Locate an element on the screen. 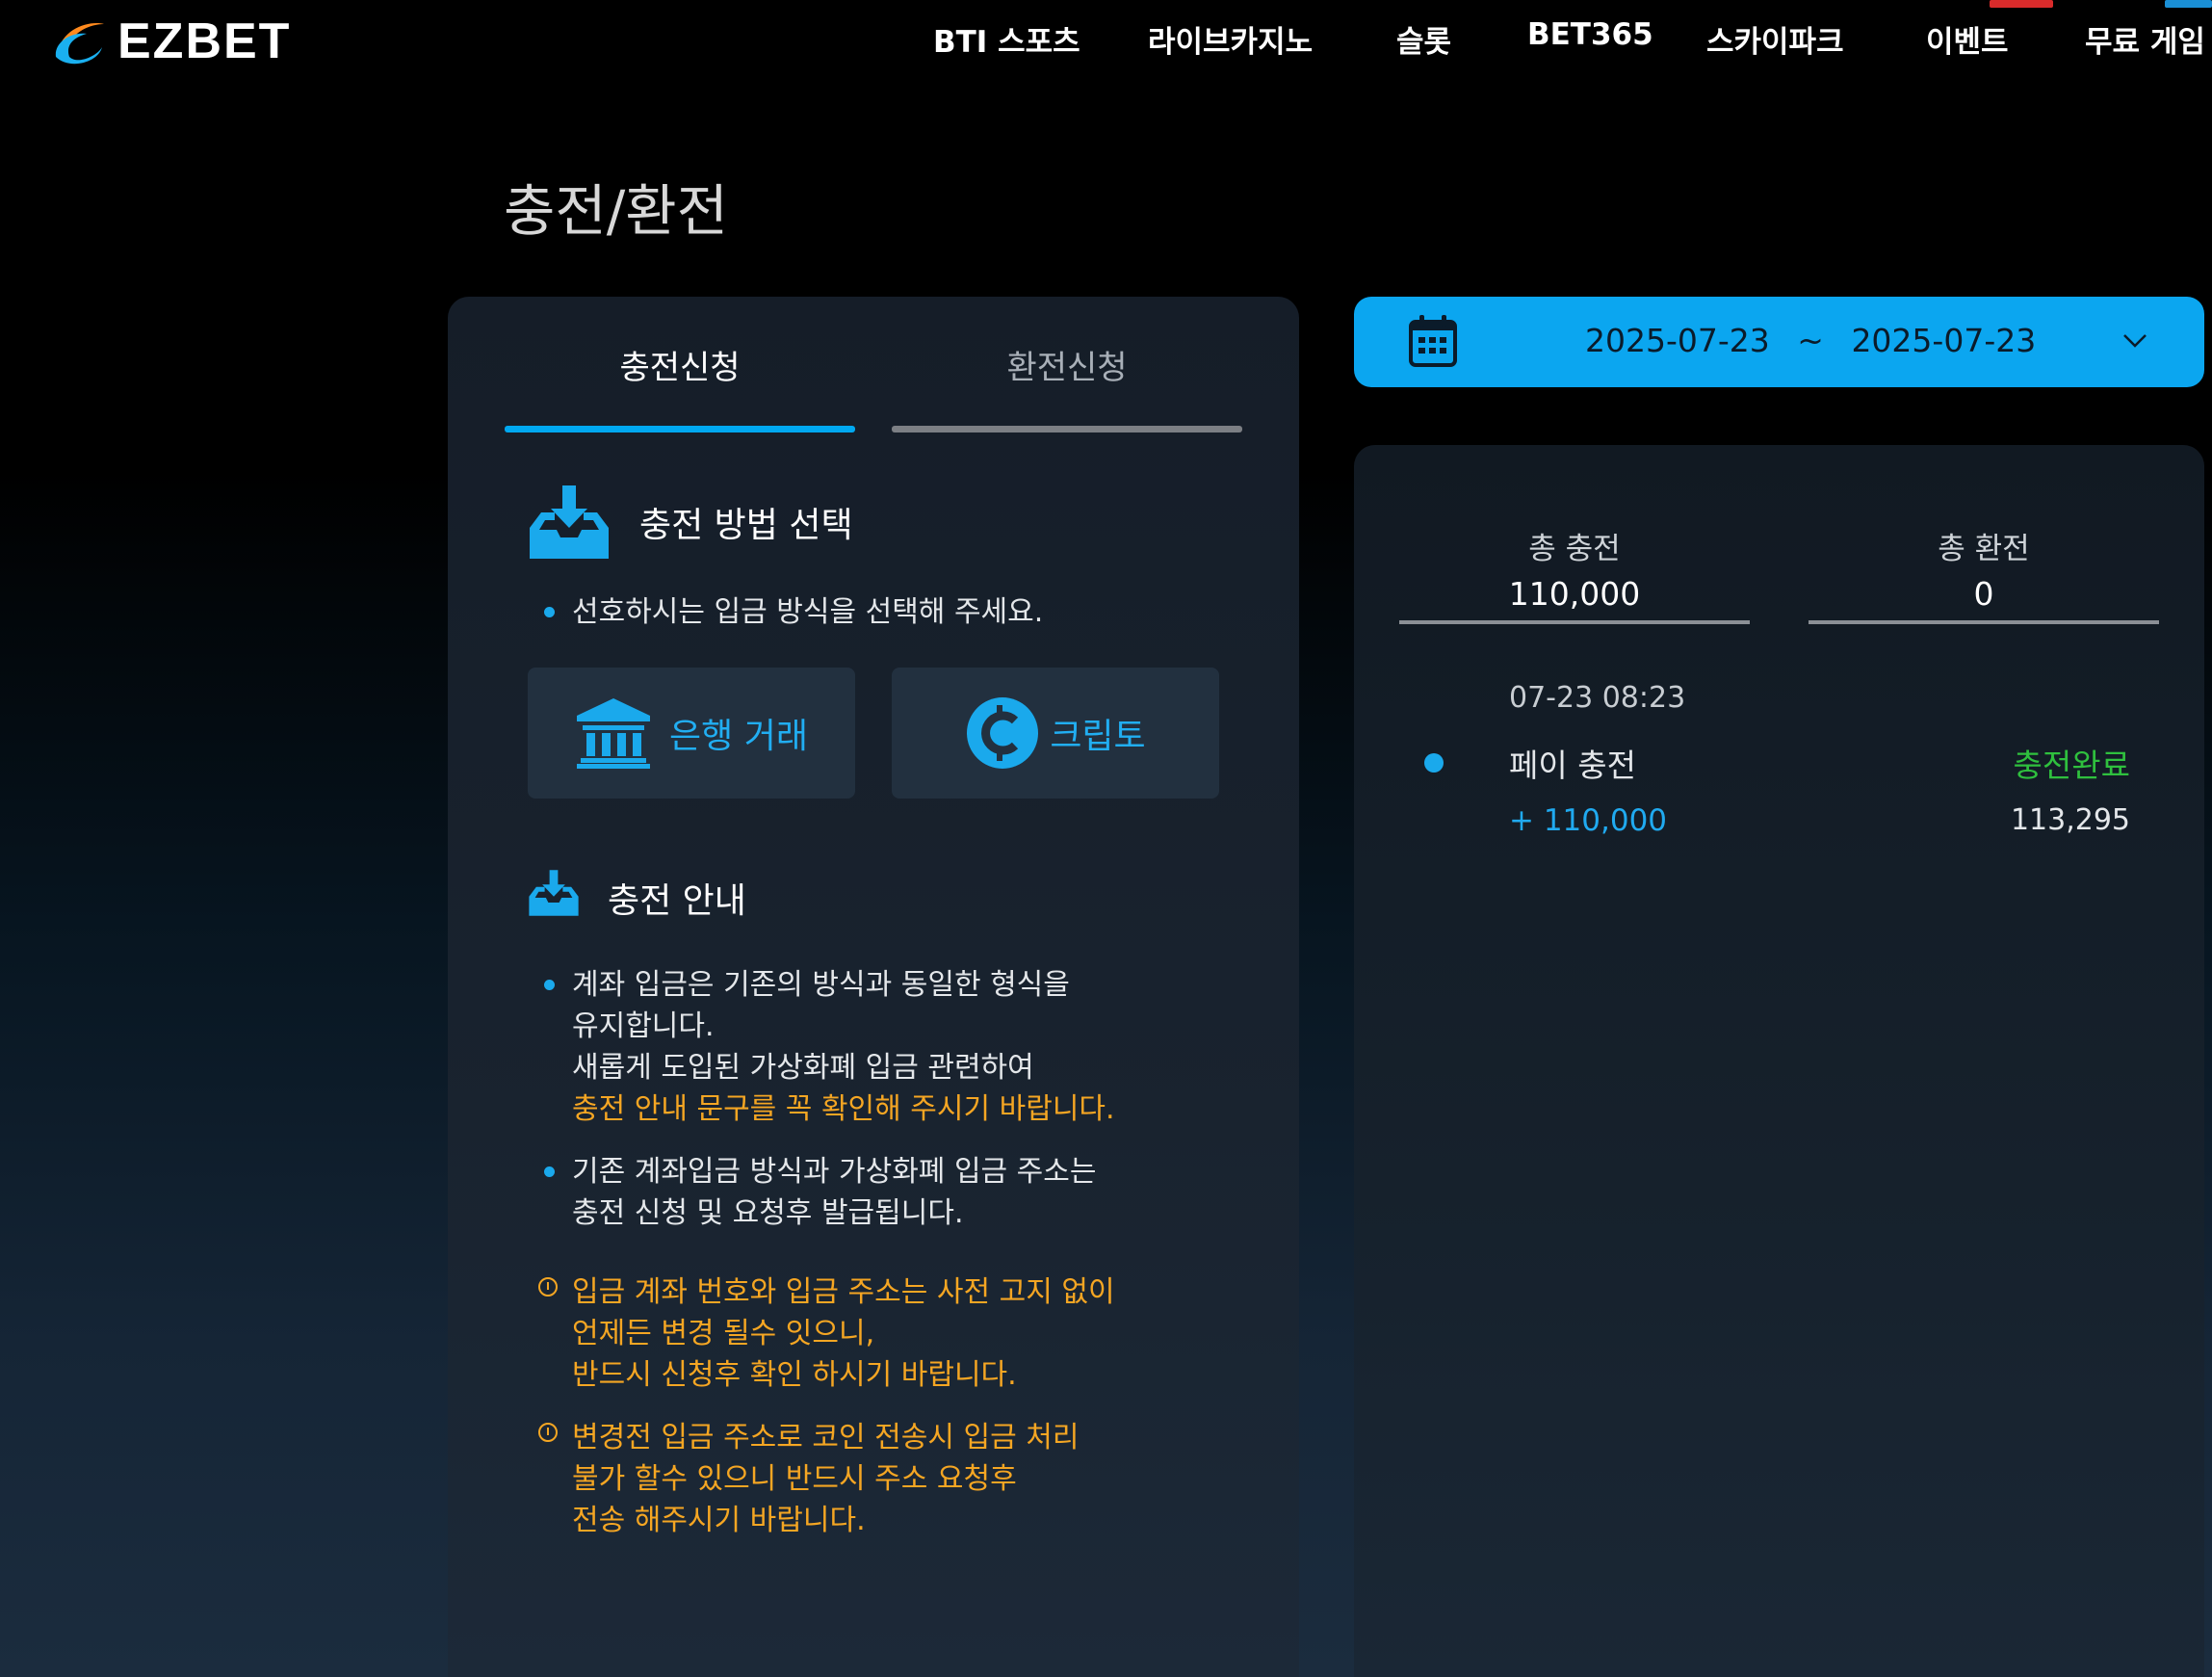 The width and height of the screenshot is (2212, 1677). date-end: 2025-07-23 is located at coordinates (1944, 341).